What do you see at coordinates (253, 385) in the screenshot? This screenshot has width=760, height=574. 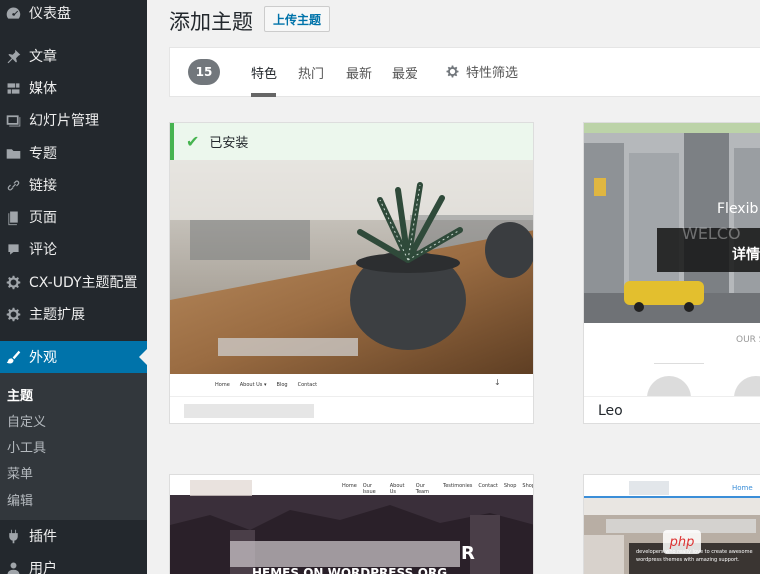 I see `preview-nav-item: About Us ▾` at bounding box center [253, 385].